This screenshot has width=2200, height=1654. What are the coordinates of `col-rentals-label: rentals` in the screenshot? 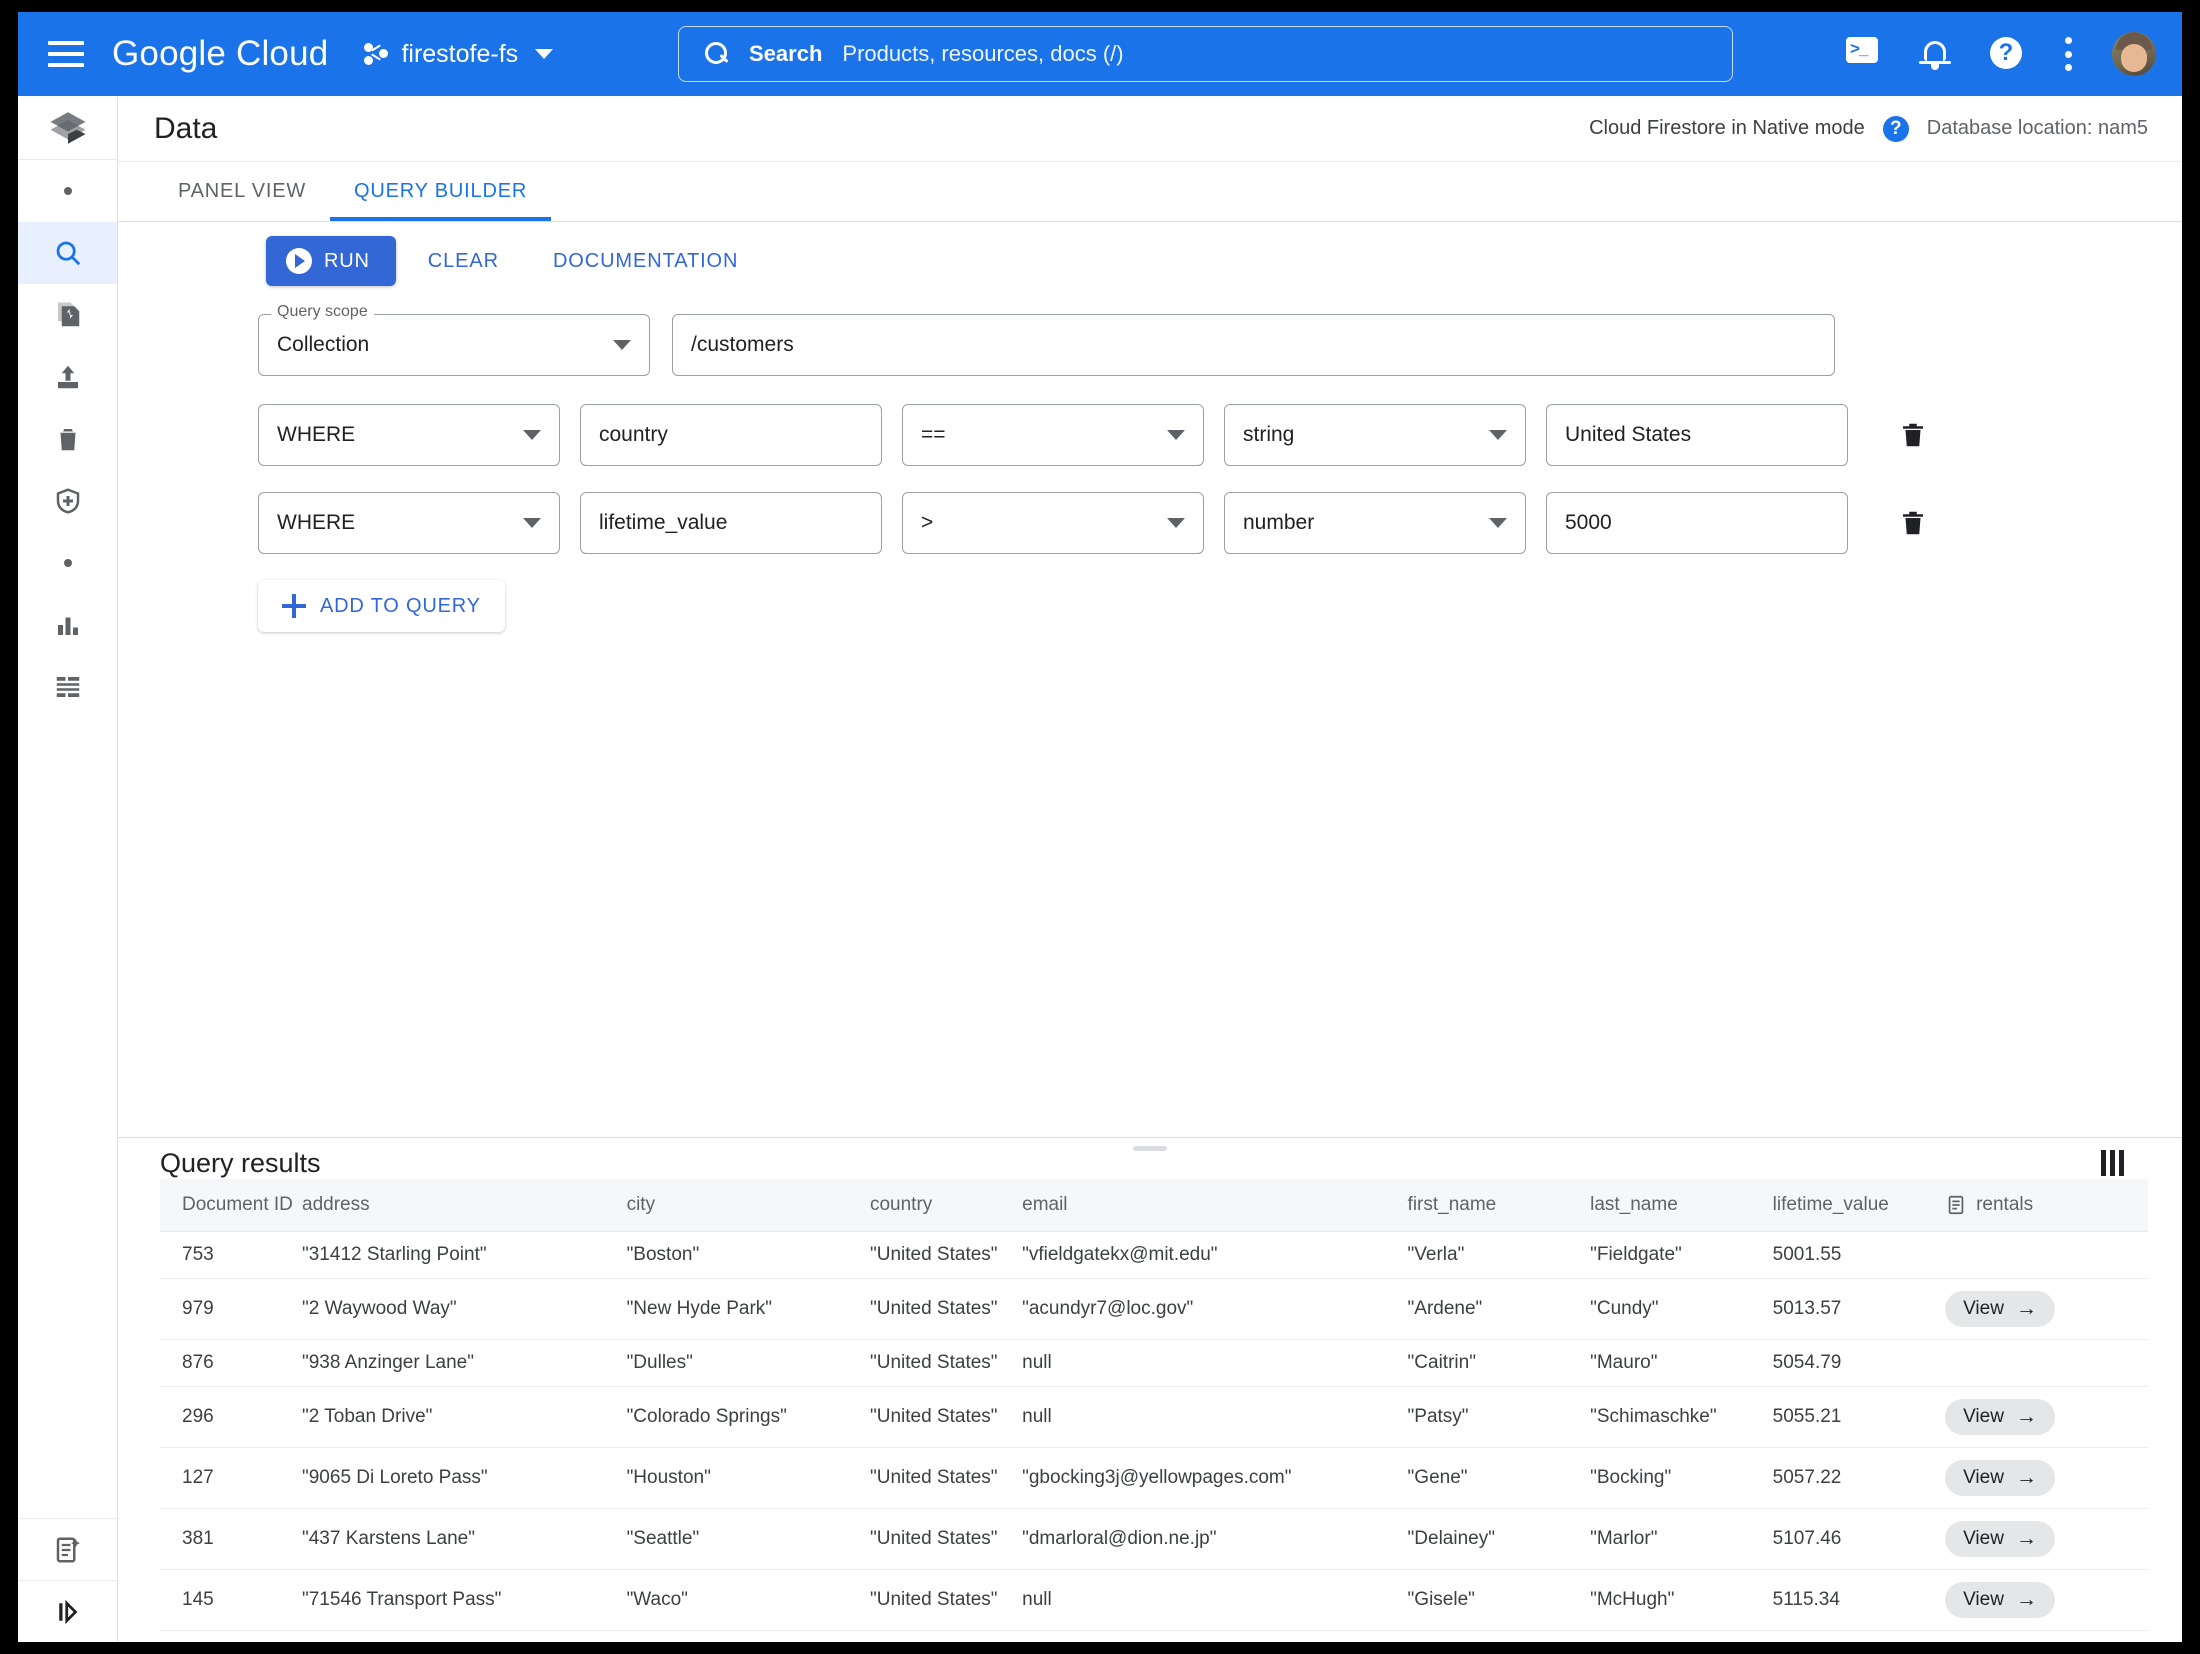 It's located at (2005, 1204).